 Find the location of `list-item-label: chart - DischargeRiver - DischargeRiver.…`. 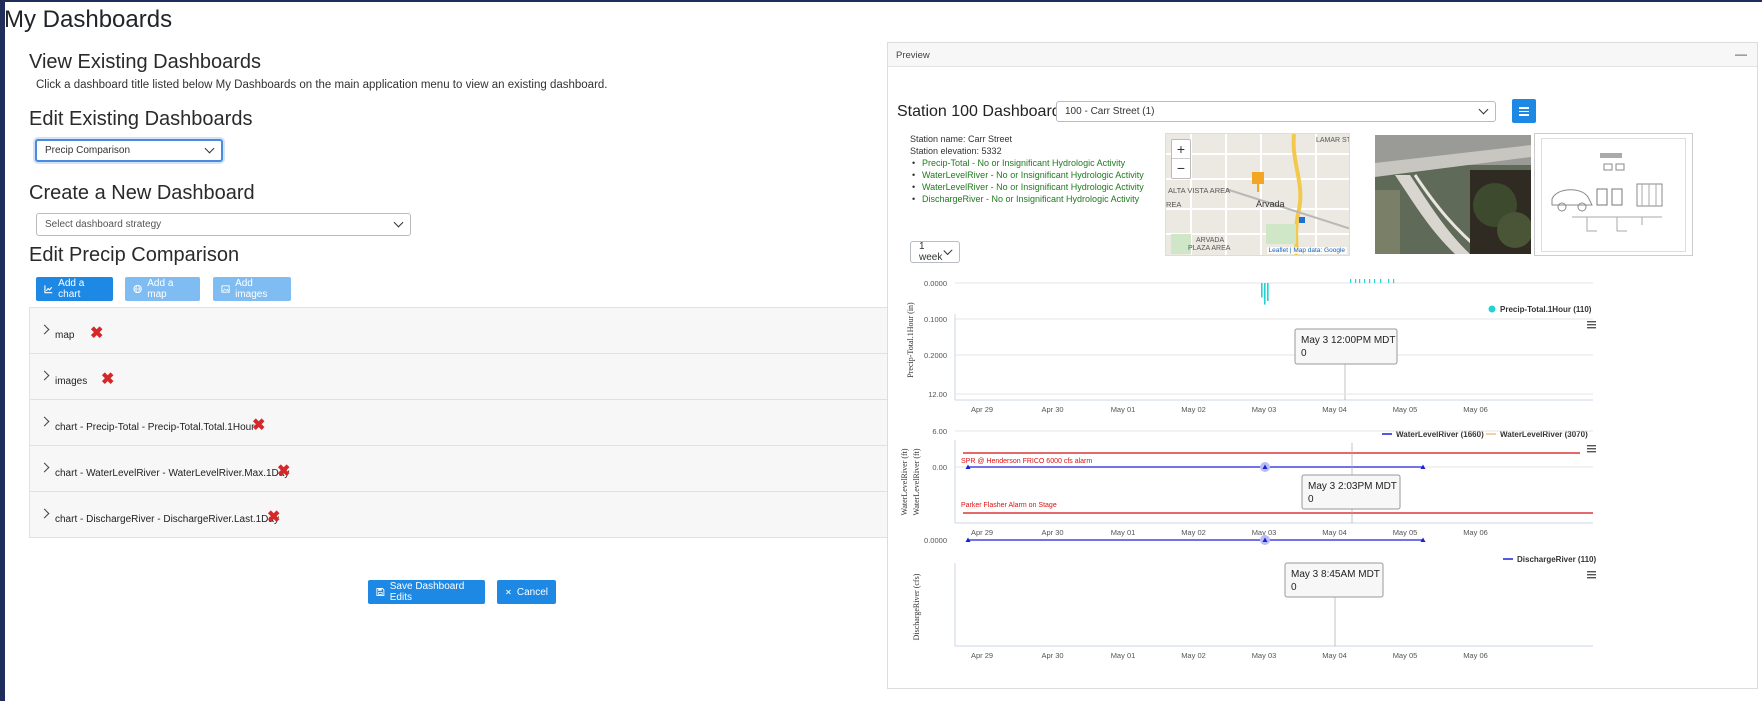

list-item-label: chart - DischargeRiver - DischargeRiver.… is located at coordinates (167, 519).